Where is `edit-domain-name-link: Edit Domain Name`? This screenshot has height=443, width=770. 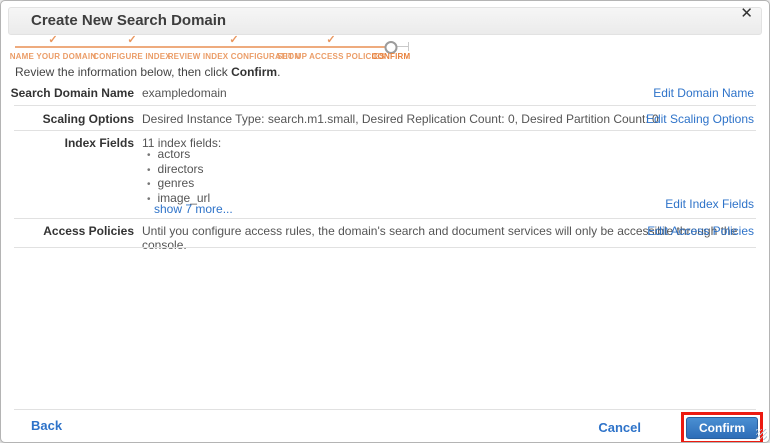 edit-domain-name-link: Edit Domain Name is located at coordinates (703, 93).